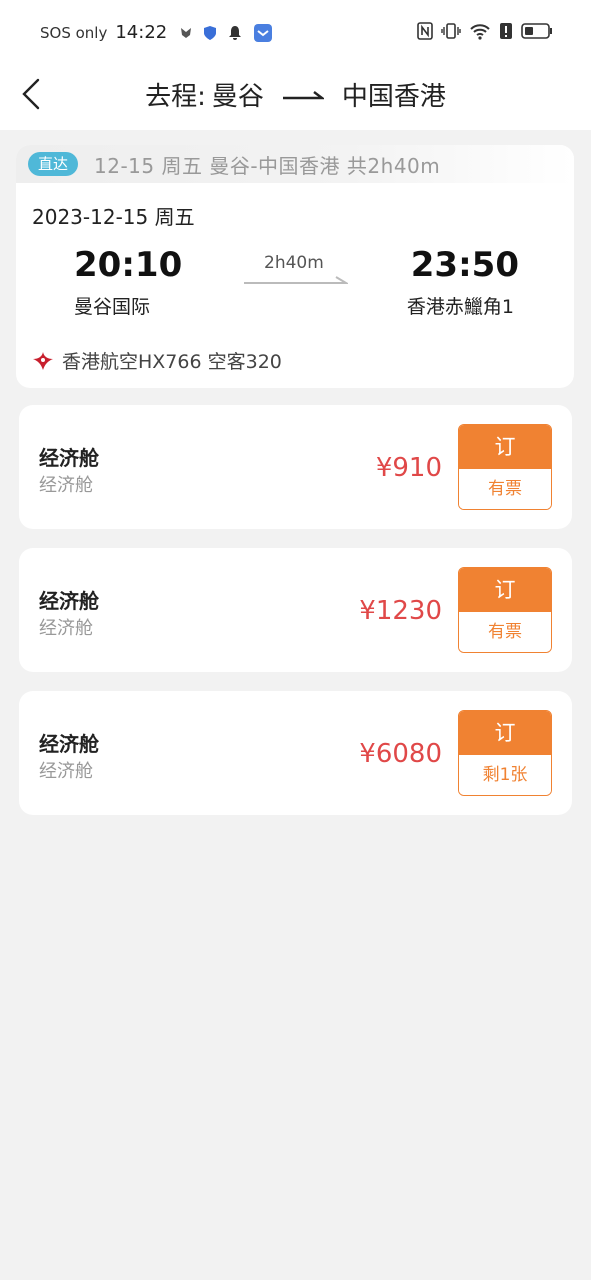  What do you see at coordinates (53, 164) in the screenshot?
I see `nonstop-badge: 直达` at bounding box center [53, 164].